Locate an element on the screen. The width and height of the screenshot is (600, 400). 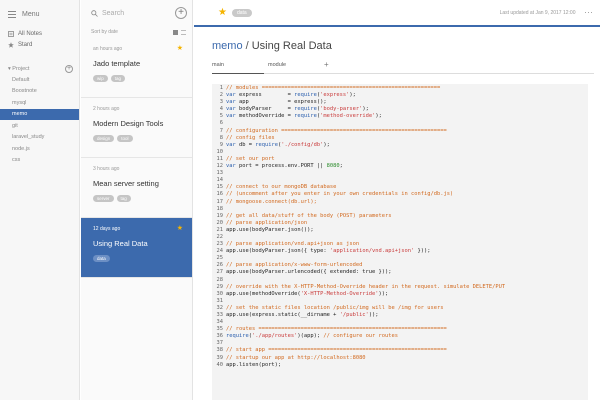
new-note-button: + is located at coordinates (181, 13).